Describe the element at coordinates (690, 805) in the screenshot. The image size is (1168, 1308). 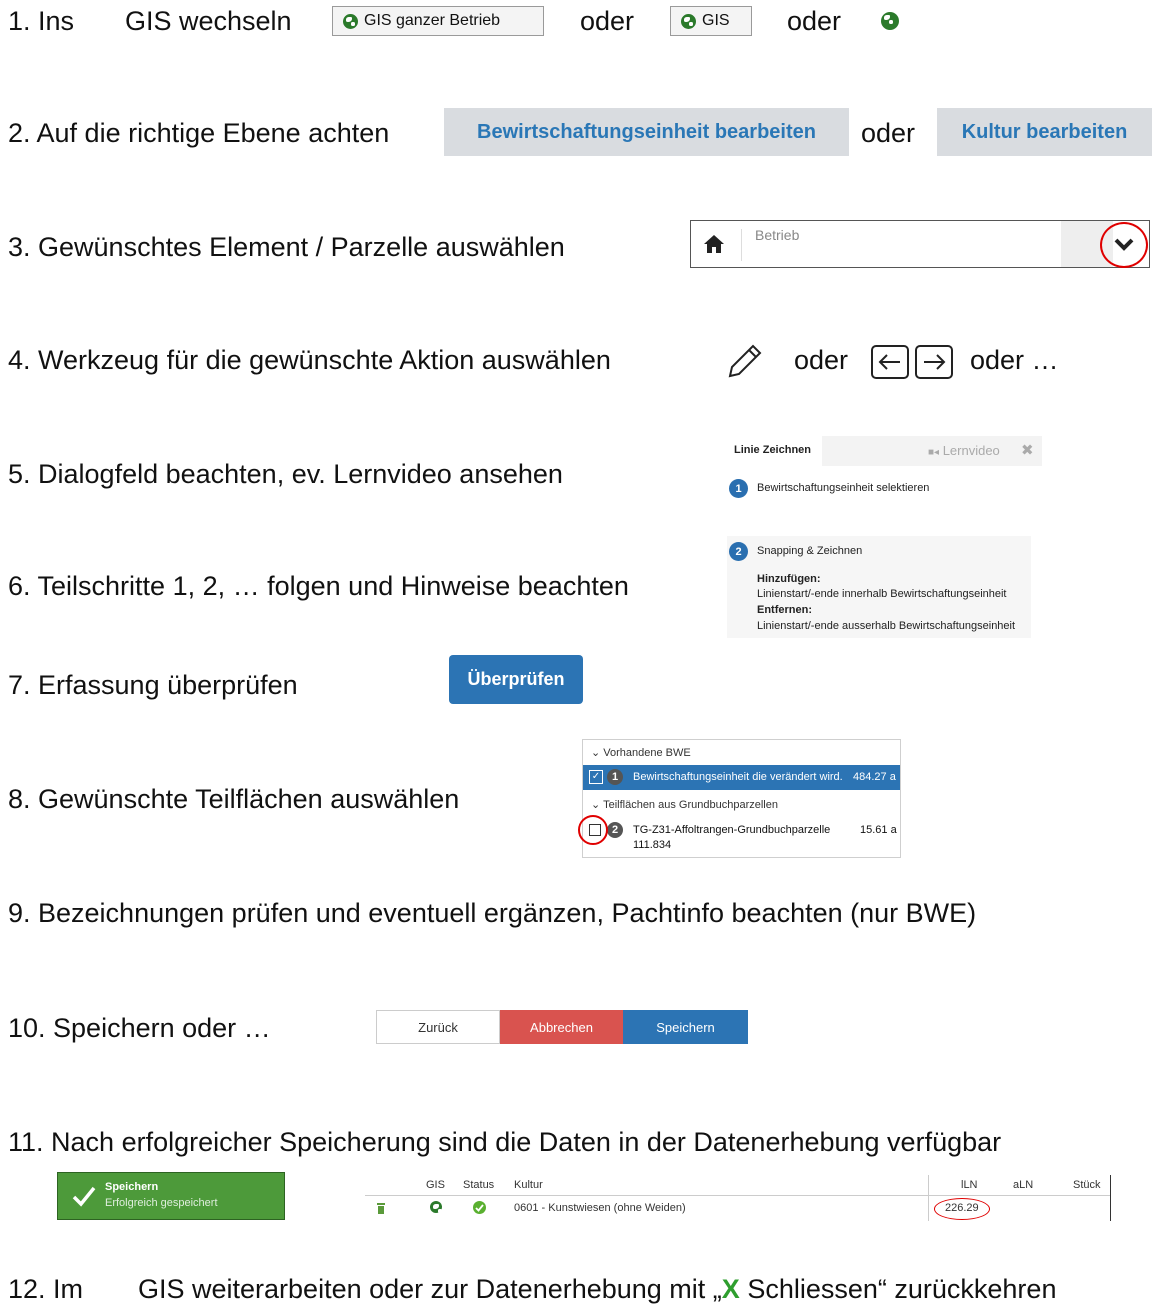
I see `group-partial-areas-label: Teilflächen aus Grundbuchparzellen` at that location.